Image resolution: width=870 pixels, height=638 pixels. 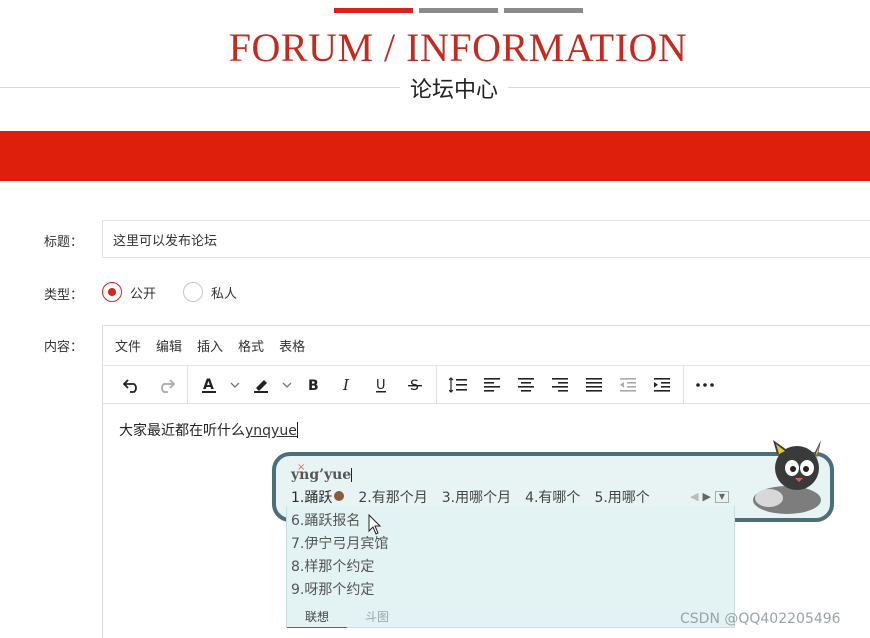 What do you see at coordinates (721, 496) in the screenshot?
I see `ime-expand-icon: ▼` at bounding box center [721, 496].